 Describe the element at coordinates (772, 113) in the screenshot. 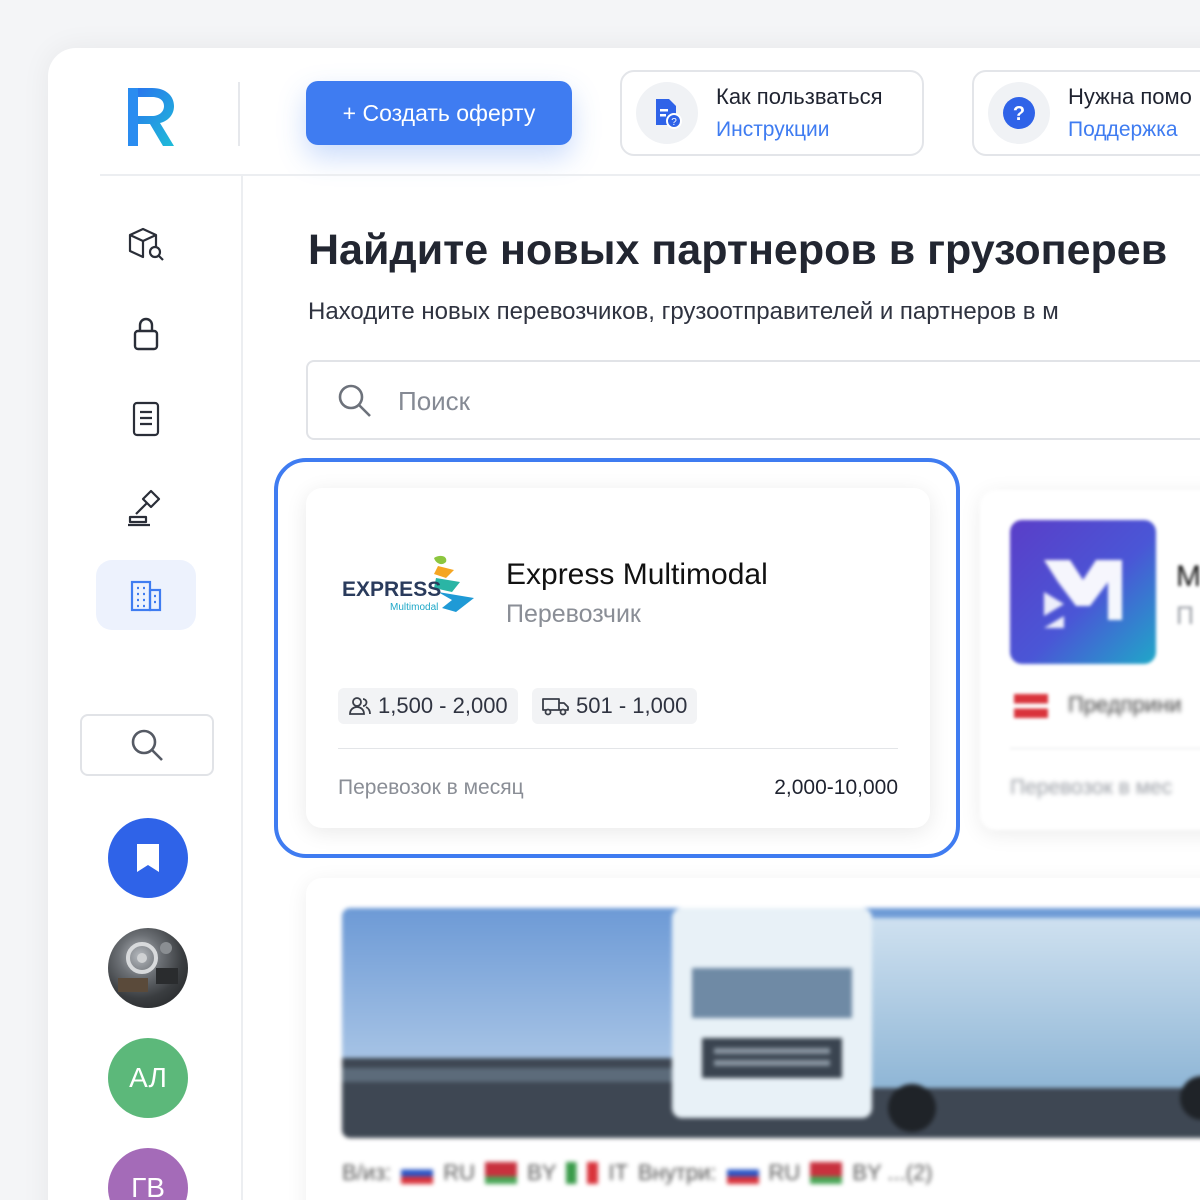

I see `help-instructions-card: ? Как пользваться Инструкции` at that location.